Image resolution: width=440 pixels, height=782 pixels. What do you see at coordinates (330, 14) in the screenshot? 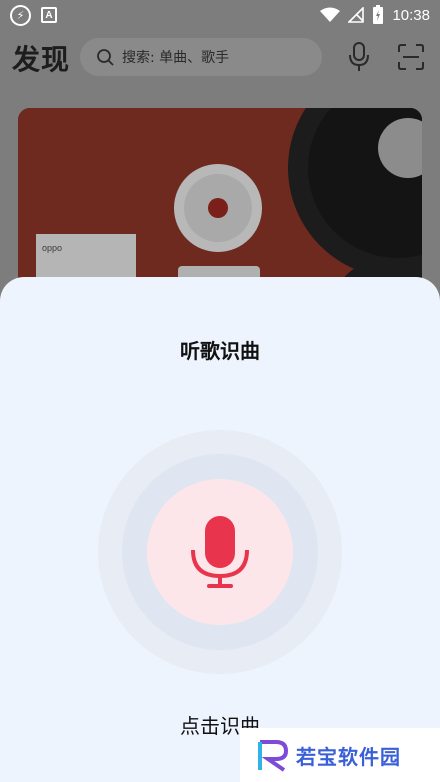
I see `wifi-icon` at bounding box center [330, 14].